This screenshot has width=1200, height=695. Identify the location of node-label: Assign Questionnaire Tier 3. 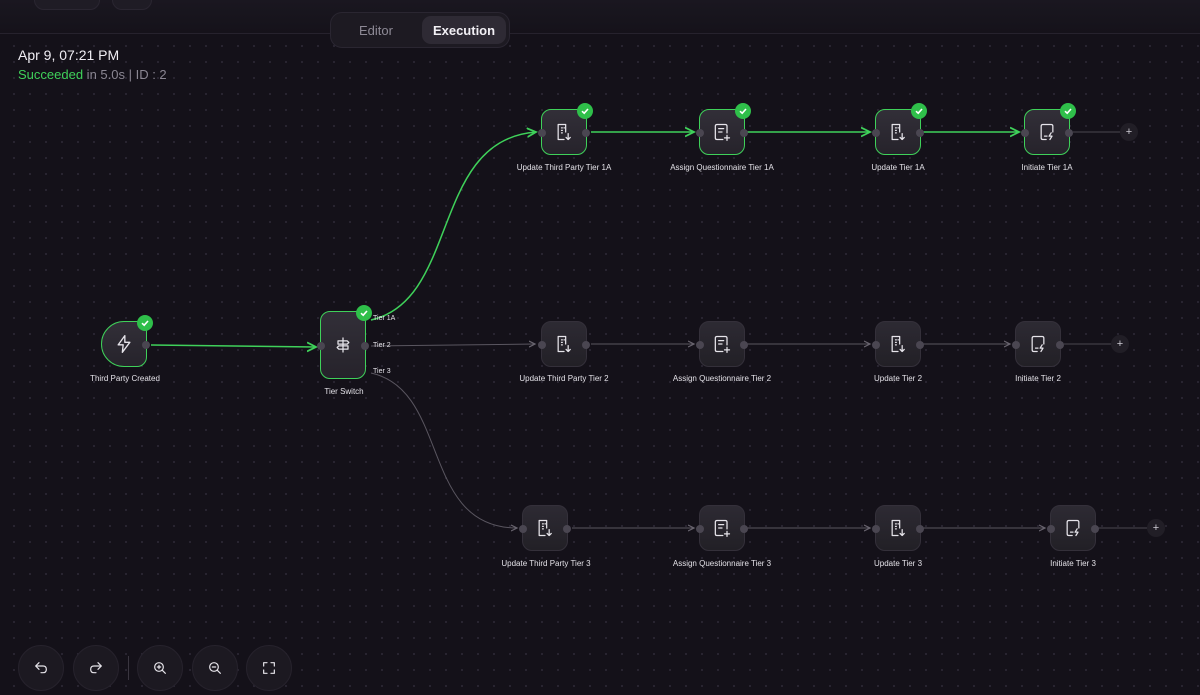
(722, 563).